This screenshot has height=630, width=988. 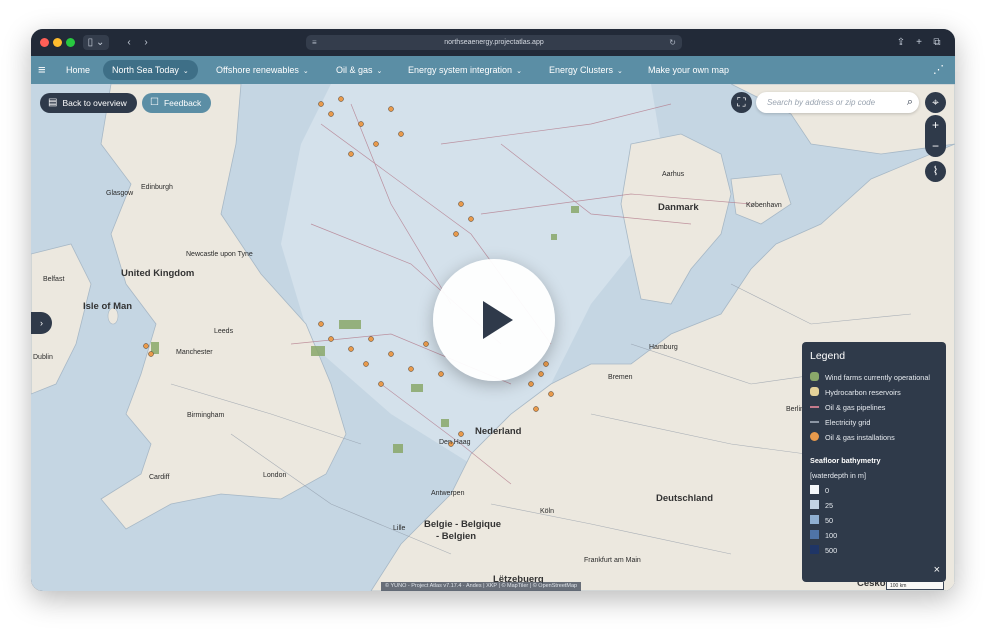 I want to click on map-scale: 100 km, so click(x=915, y=586).